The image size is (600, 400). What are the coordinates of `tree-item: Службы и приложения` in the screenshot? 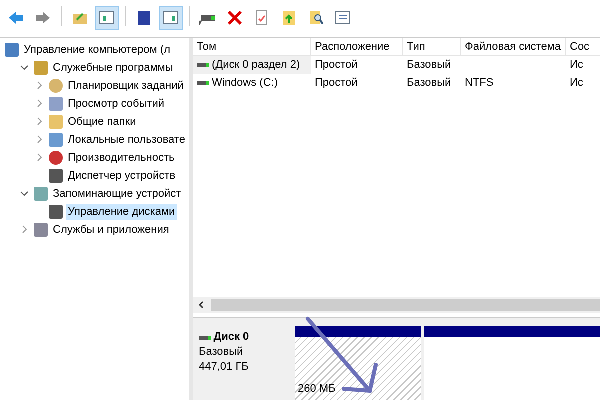 It's located at (111, 230).